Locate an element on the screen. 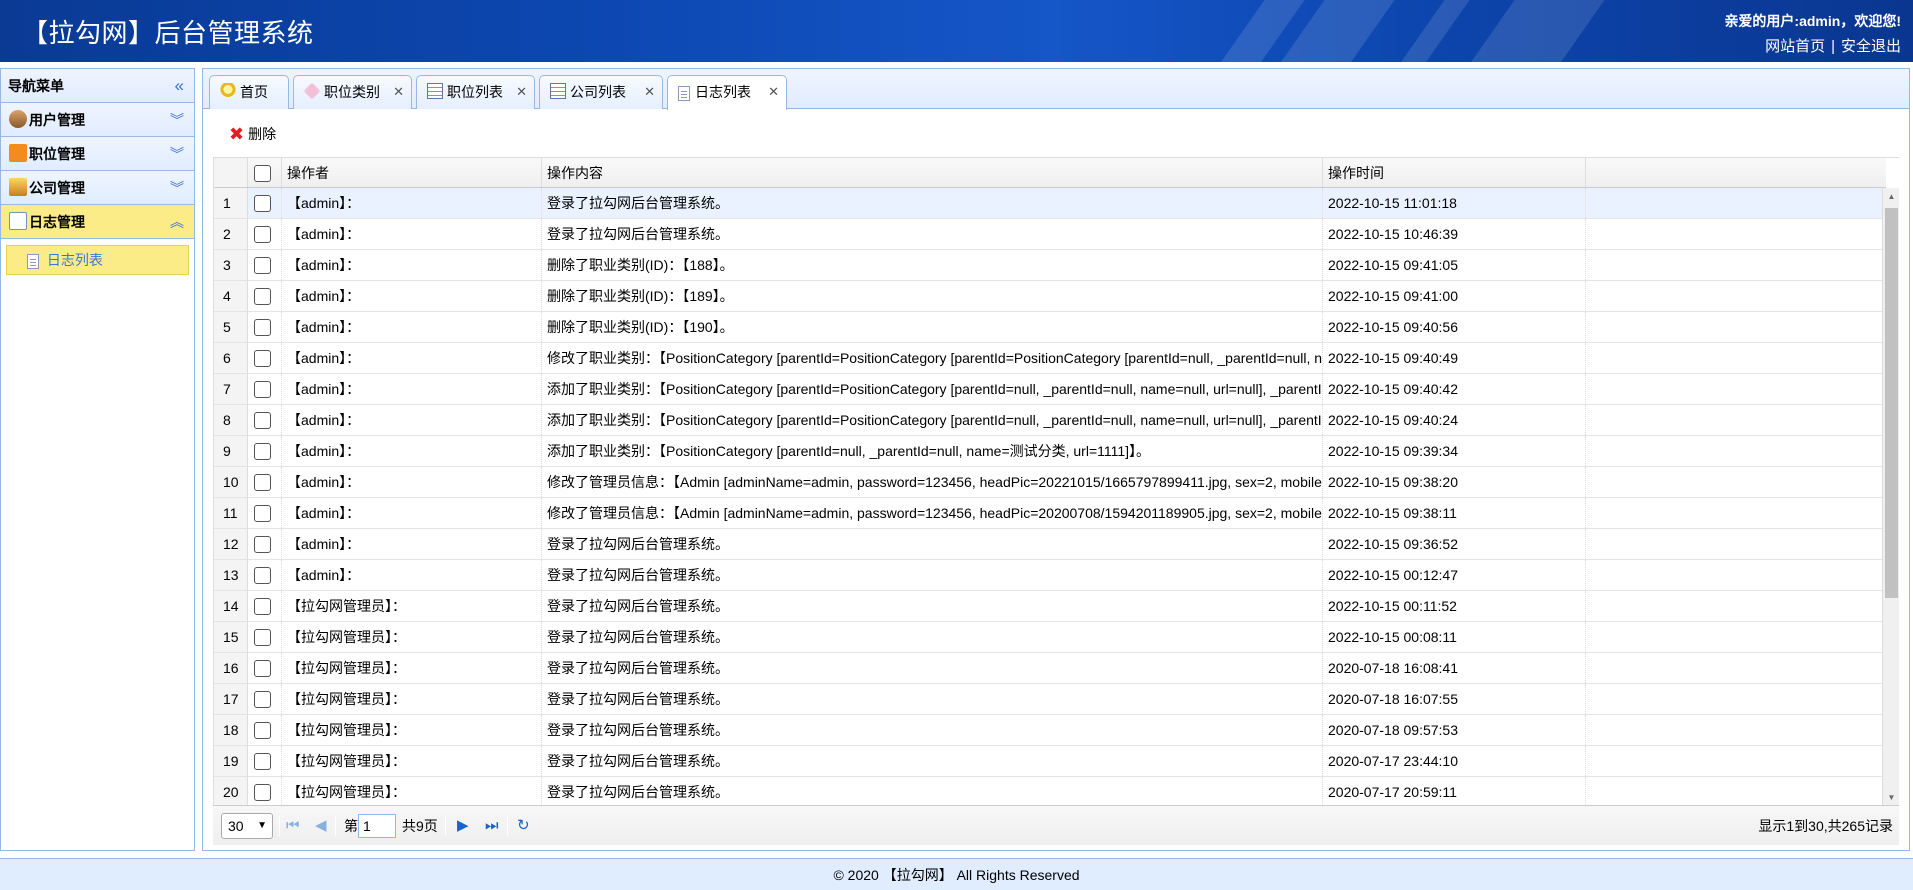 This screenshot has height=890, width=1913. column-header-operator: 操作者 is located at coordinates (412, 172).